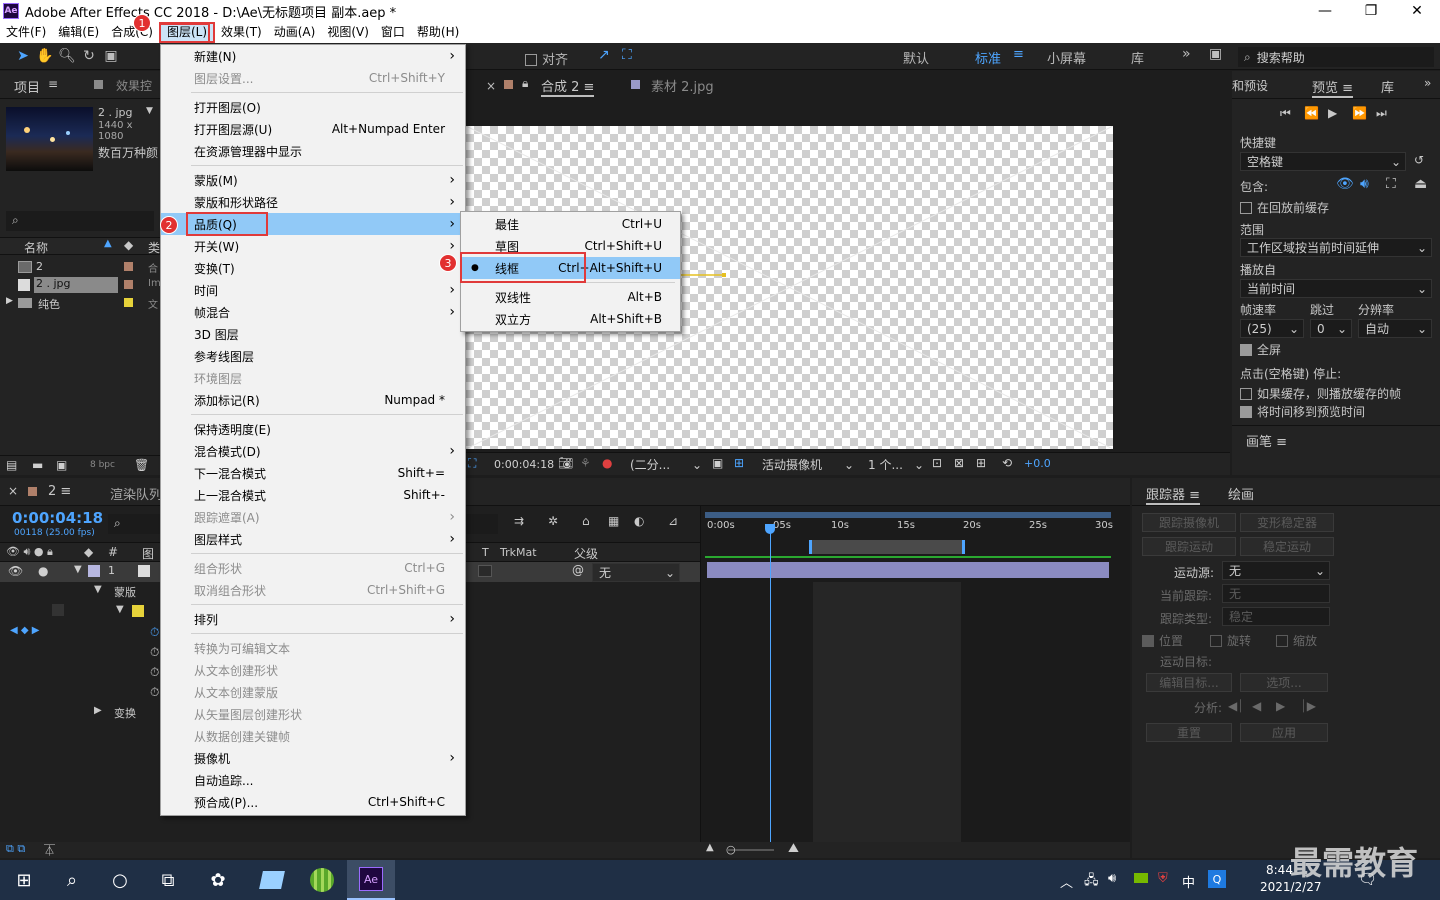  Describe the element at coordinates (639, 521) in the screenshot. I see `motion-blur-icon: ◐` at that location.